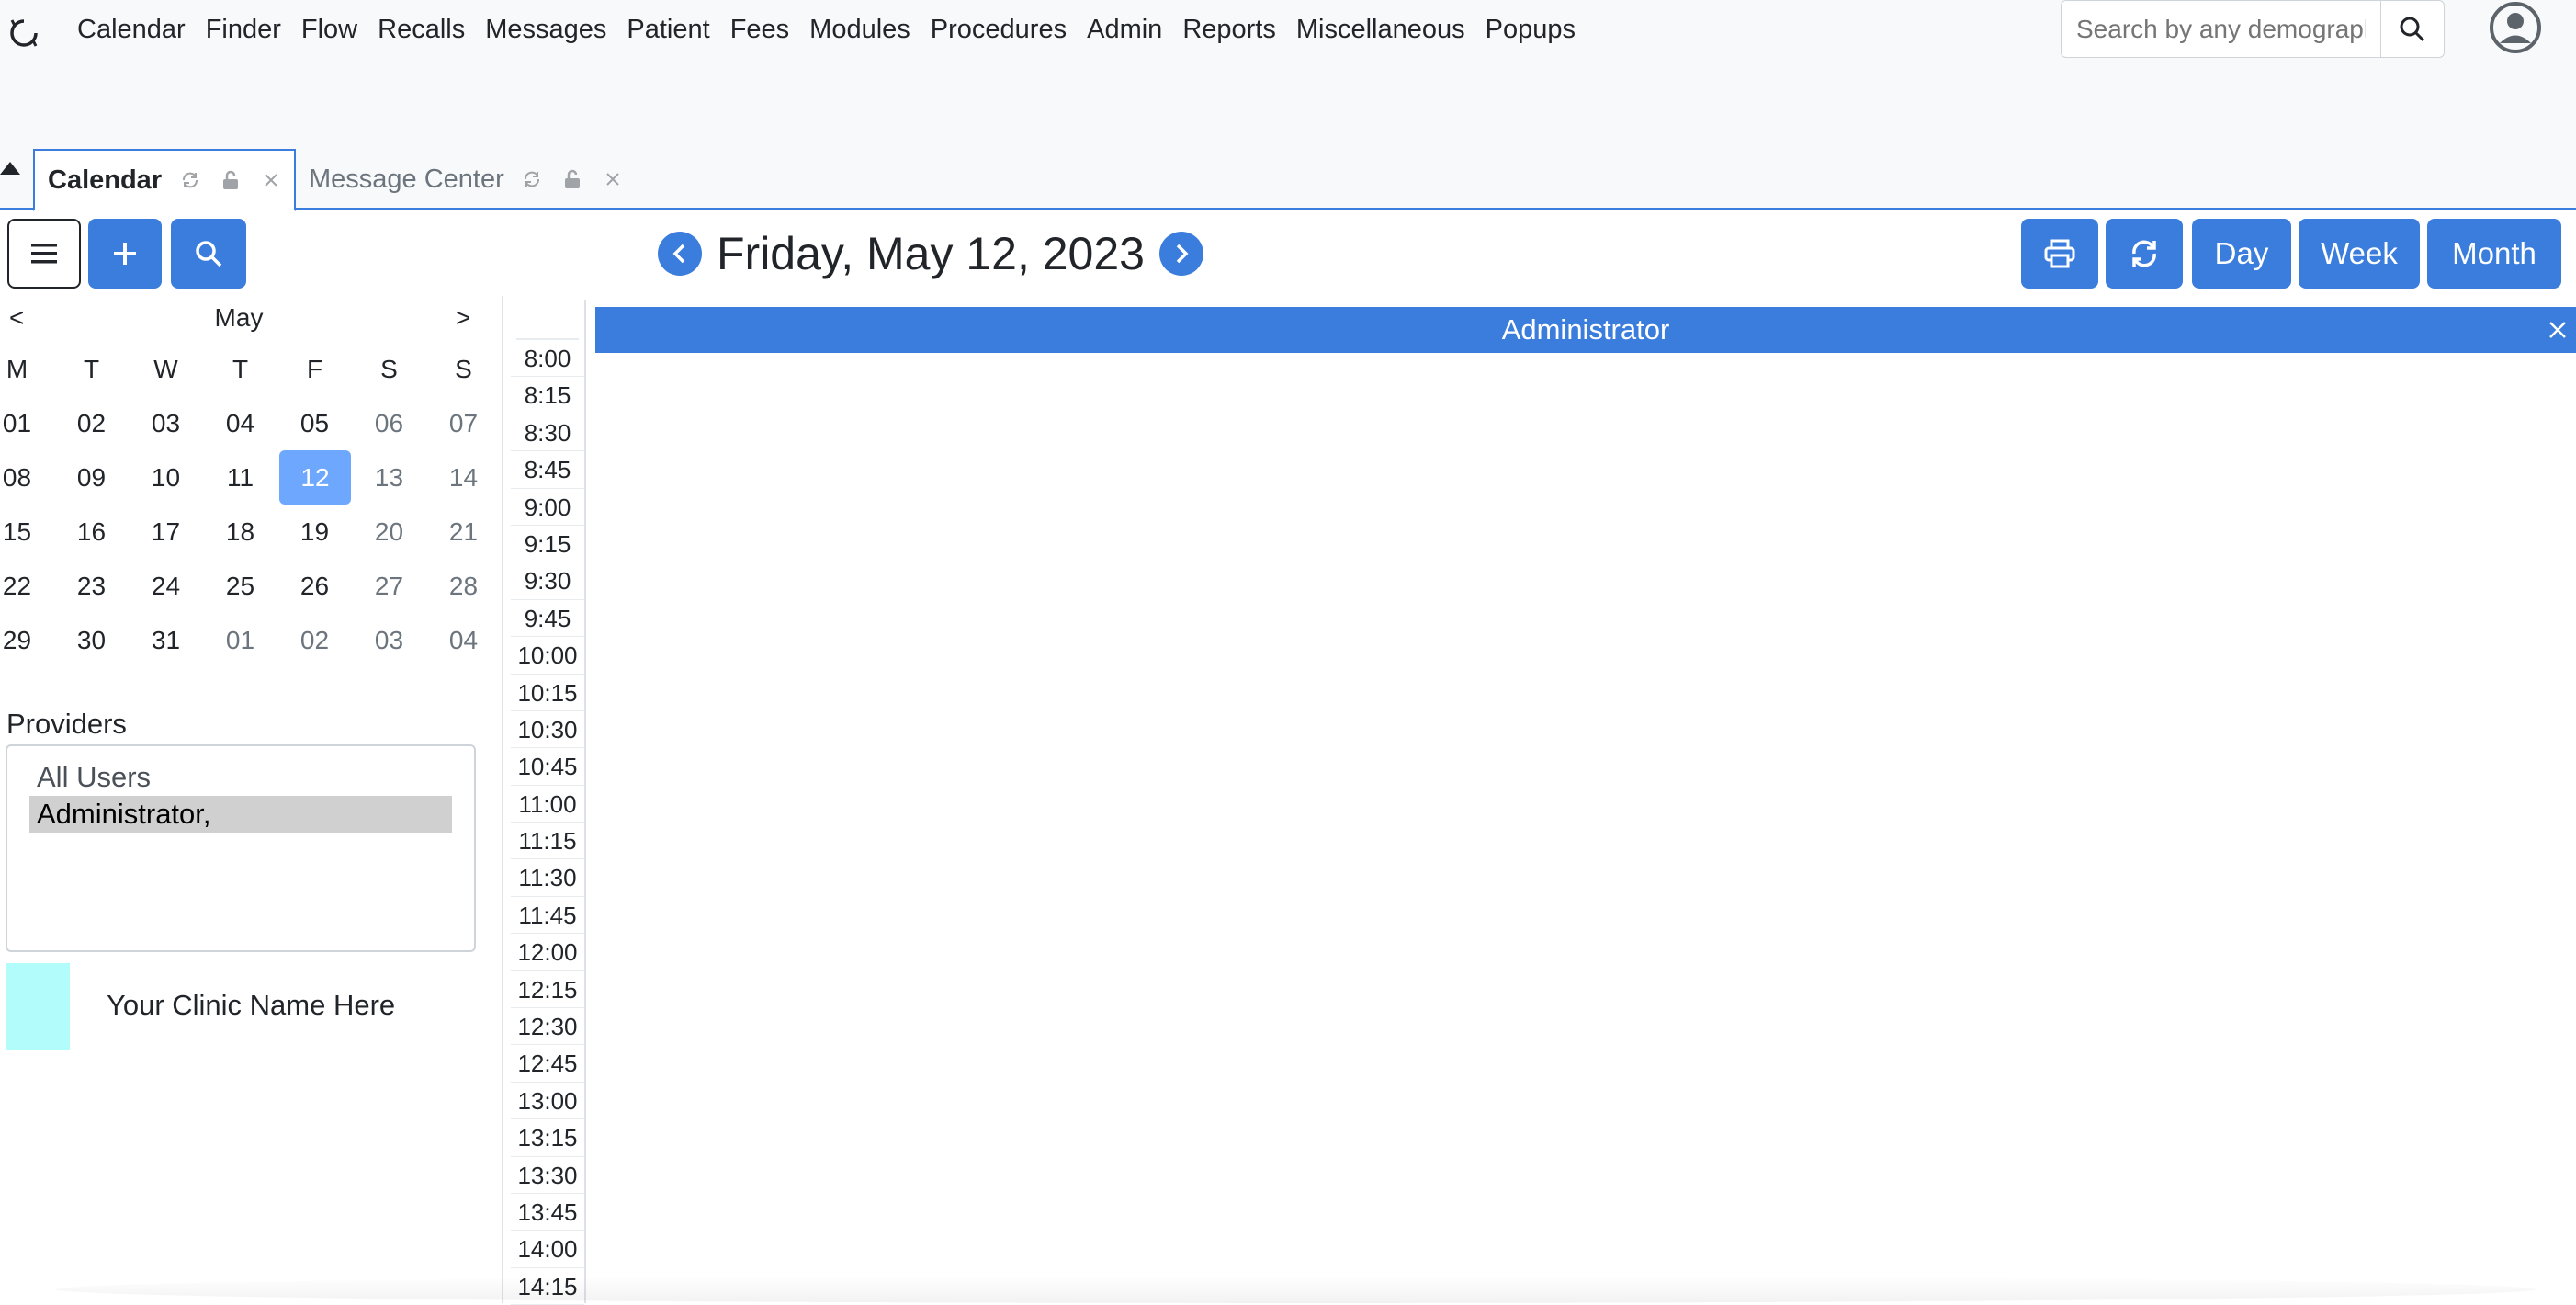  Describe the element at coordinates (389, 478) in the screenshot. I see `calendar-day: 13` at that location.